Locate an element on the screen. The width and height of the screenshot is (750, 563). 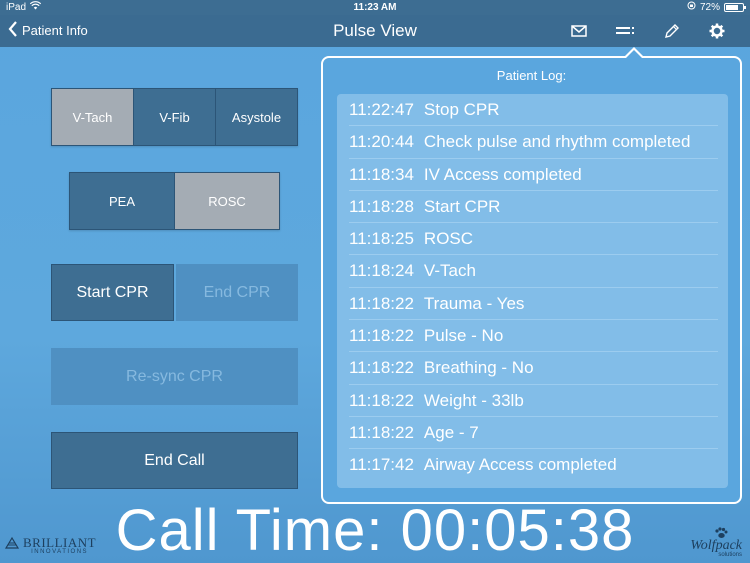
logo-left-sub: INNOVATIONS is located at coordinates (60, 551).